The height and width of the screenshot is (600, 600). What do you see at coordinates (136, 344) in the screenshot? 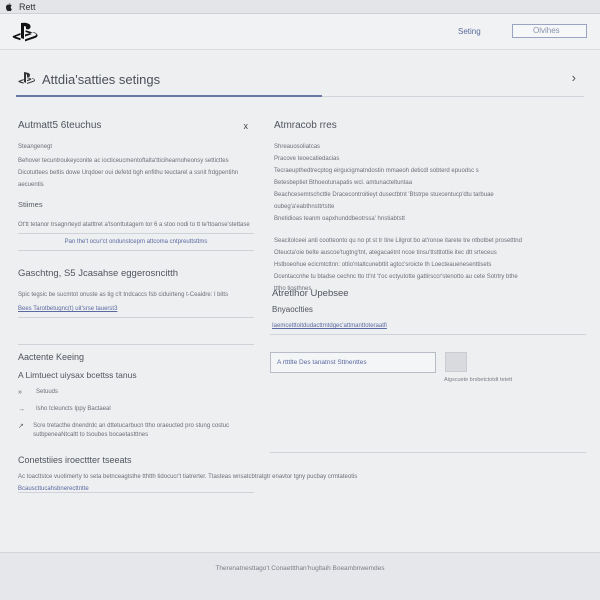
I see `left-divider` at bounding box center [136, 344].